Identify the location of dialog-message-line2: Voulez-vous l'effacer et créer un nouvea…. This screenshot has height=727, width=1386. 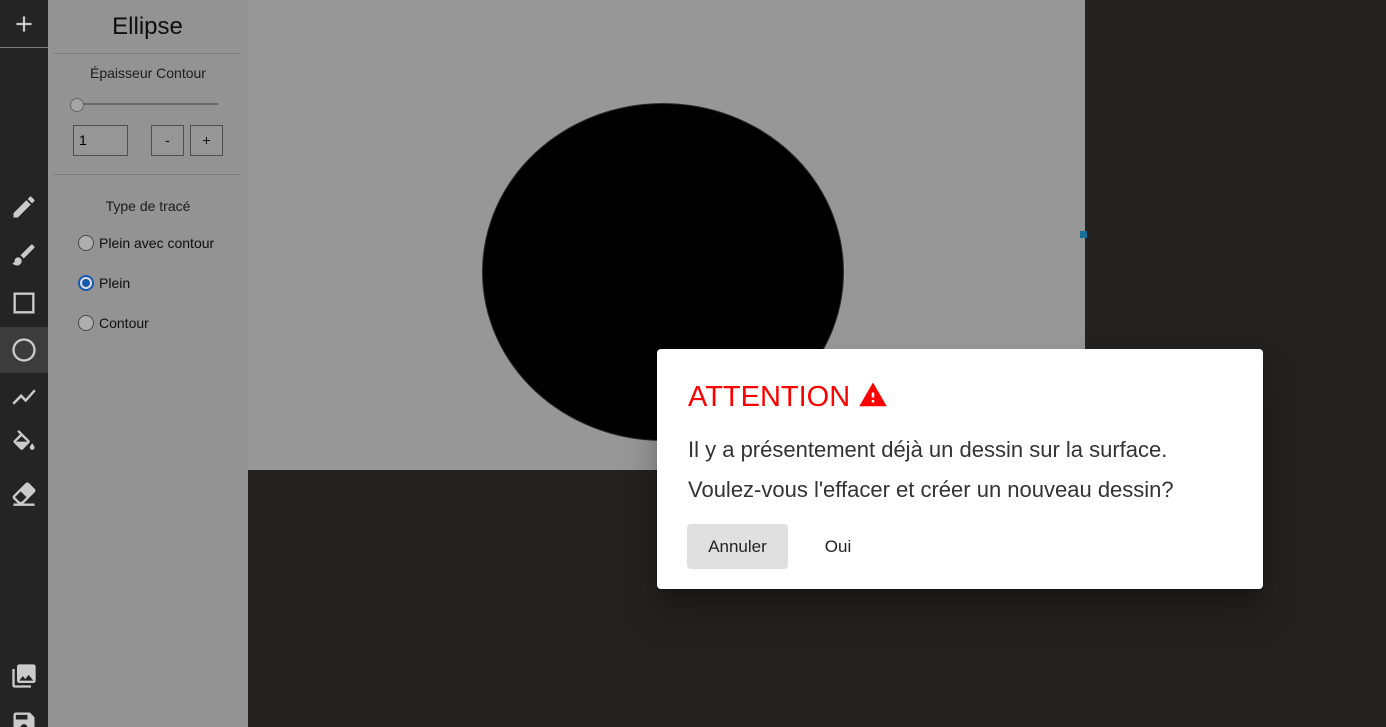
(931, 489).